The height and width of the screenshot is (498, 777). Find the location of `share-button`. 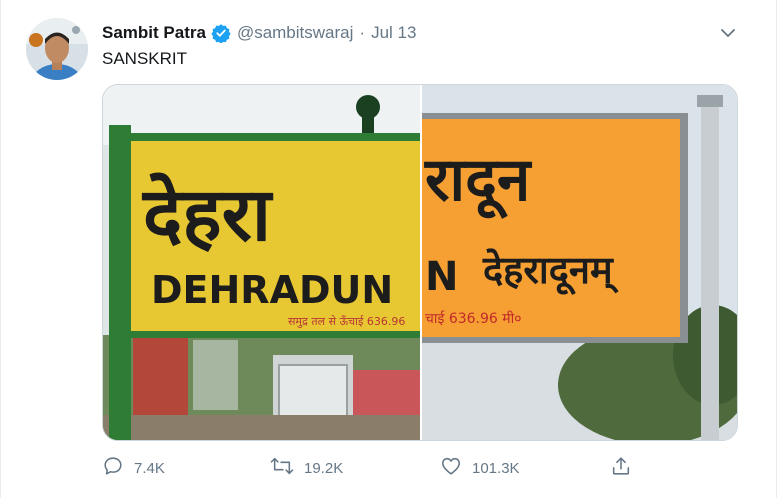

share-button is located at coordinates (626, 468).